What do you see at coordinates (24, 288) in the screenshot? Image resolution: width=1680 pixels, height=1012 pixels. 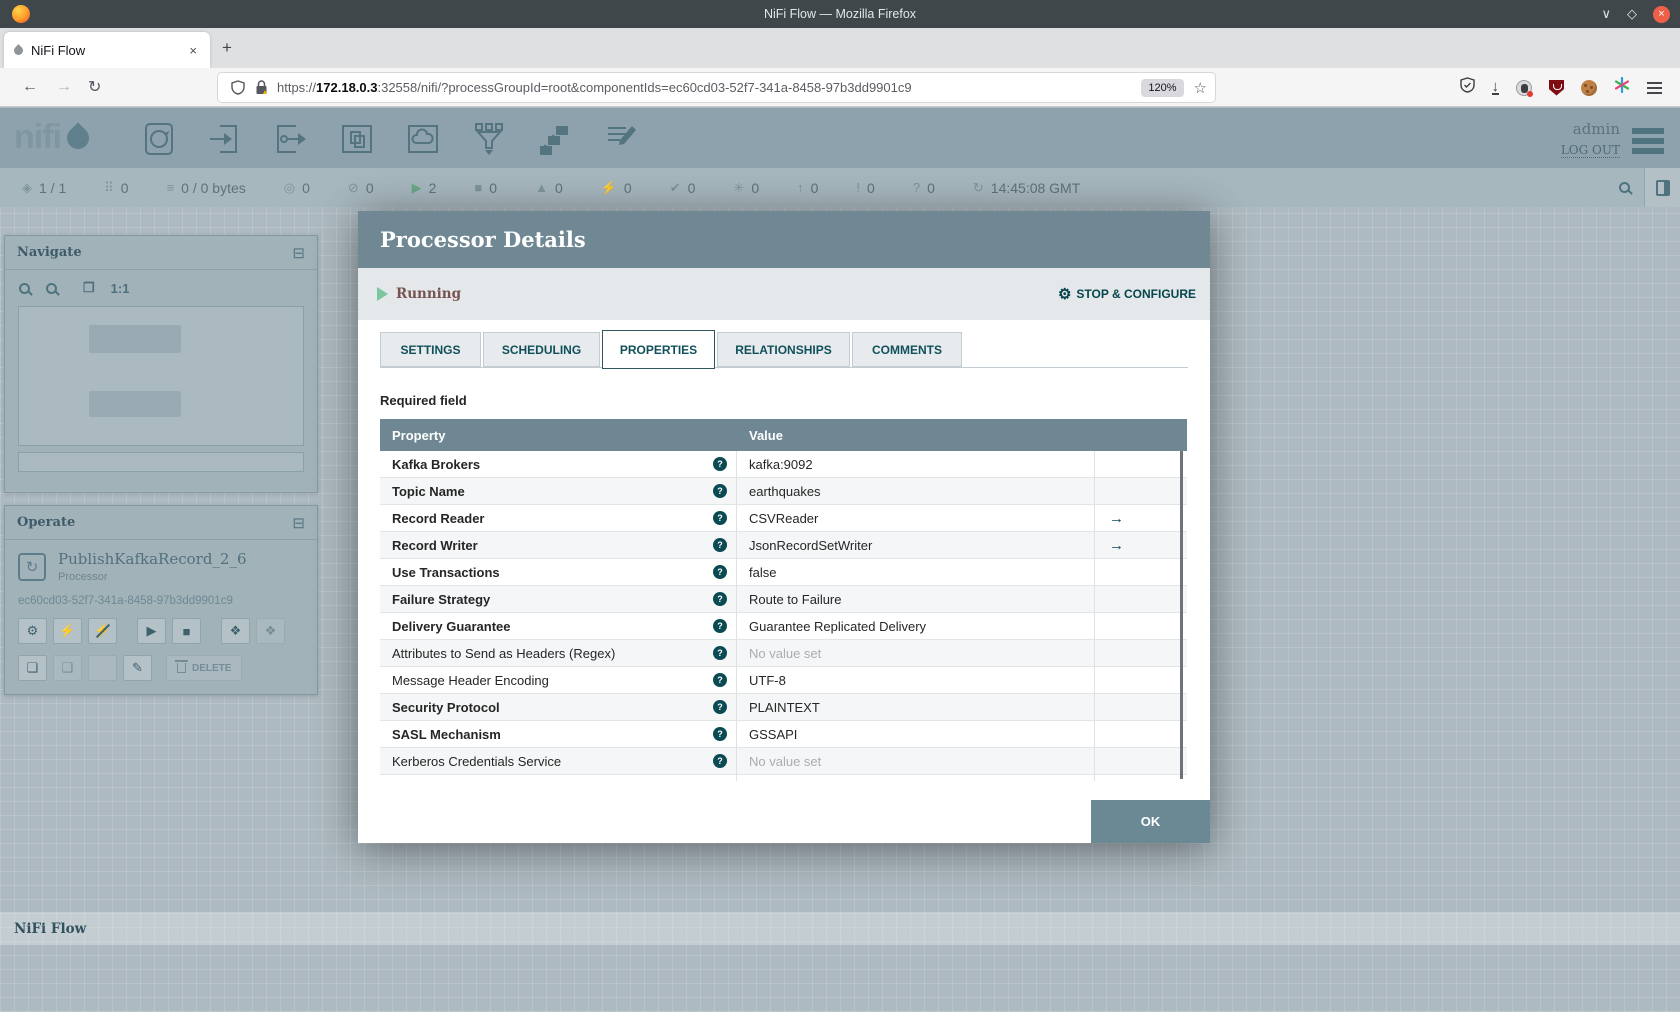 I see `zoom-in-icon` at bounding box center [24, 288].